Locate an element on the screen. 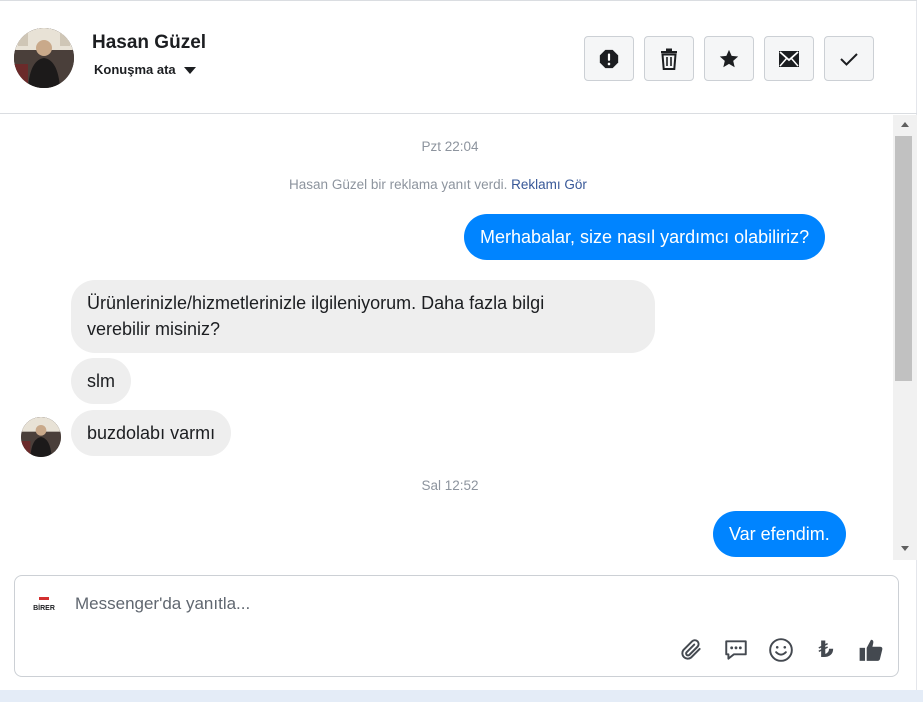 The height and width of the screenshot is (702, 923). timestamp: Sal 12:52 is located at coordinates (450, 485).